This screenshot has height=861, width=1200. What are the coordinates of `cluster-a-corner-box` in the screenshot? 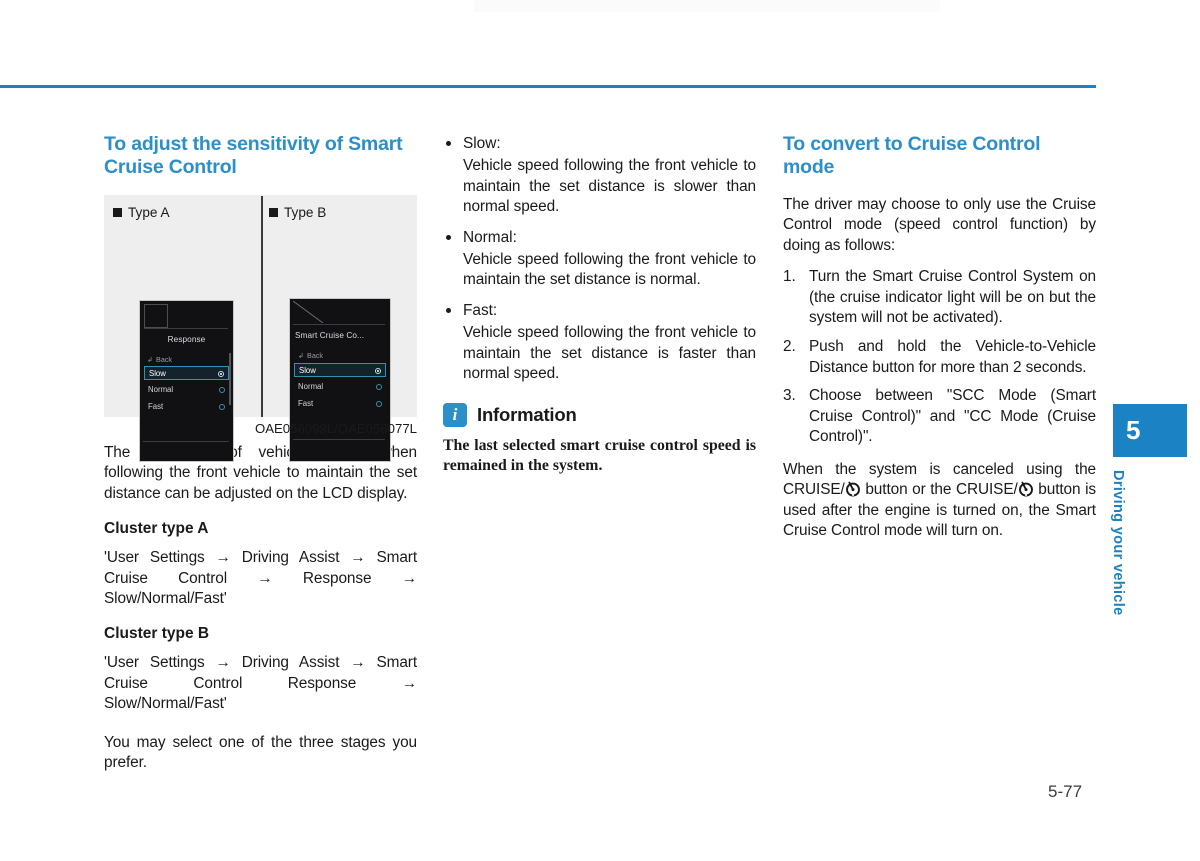 It's located at (156, 316).